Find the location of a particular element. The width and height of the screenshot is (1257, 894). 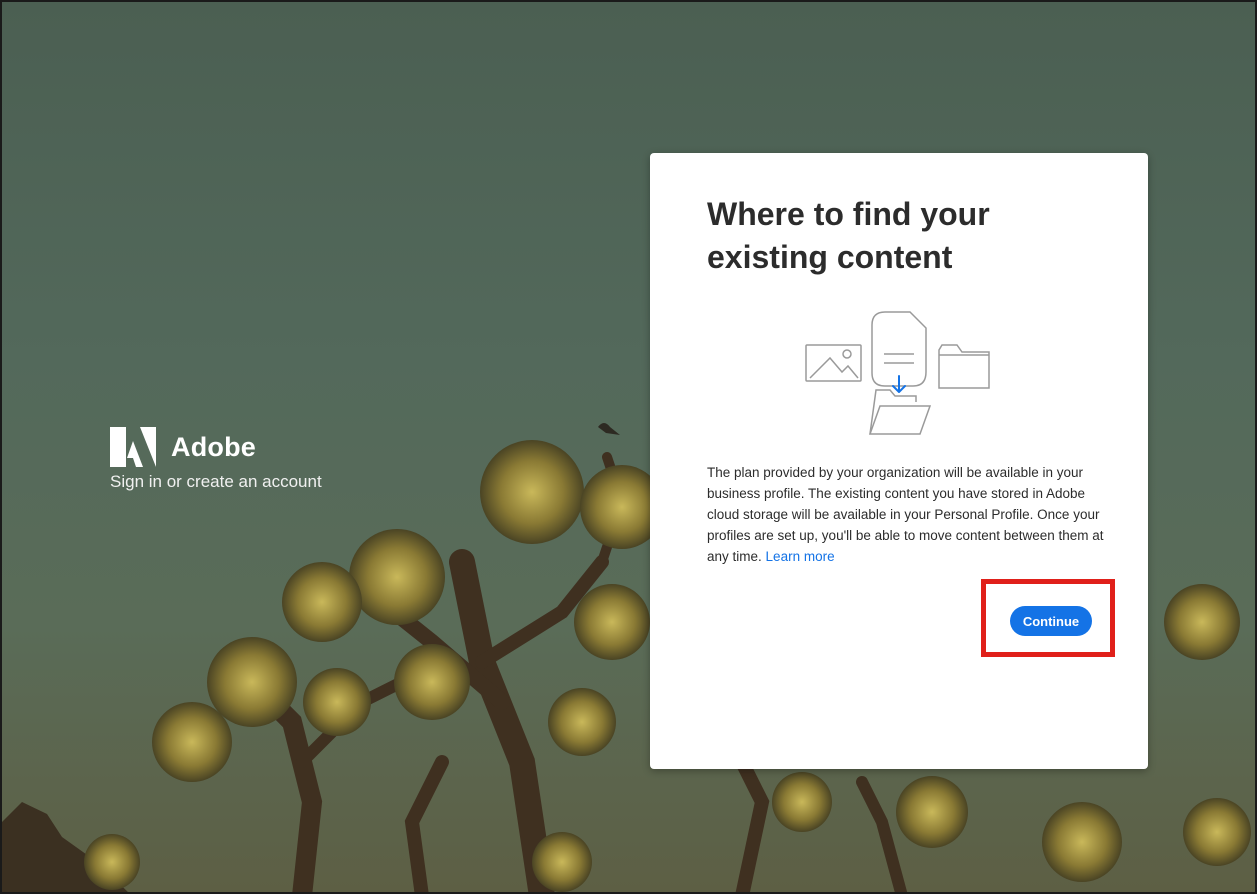

brand-name: Adobe is located at coordinates (213, 446).